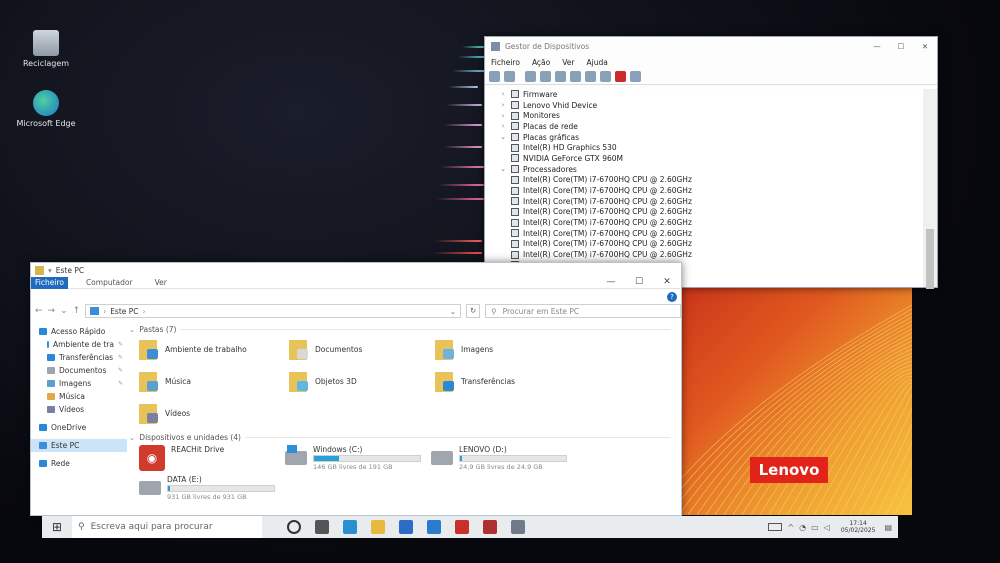 The width and height of the screenshot is (1000, 563). What do you see at coordinates (508, 349) in the screenshot?
I see `folder-tile: Imagens` at bounding box center [508, 349].